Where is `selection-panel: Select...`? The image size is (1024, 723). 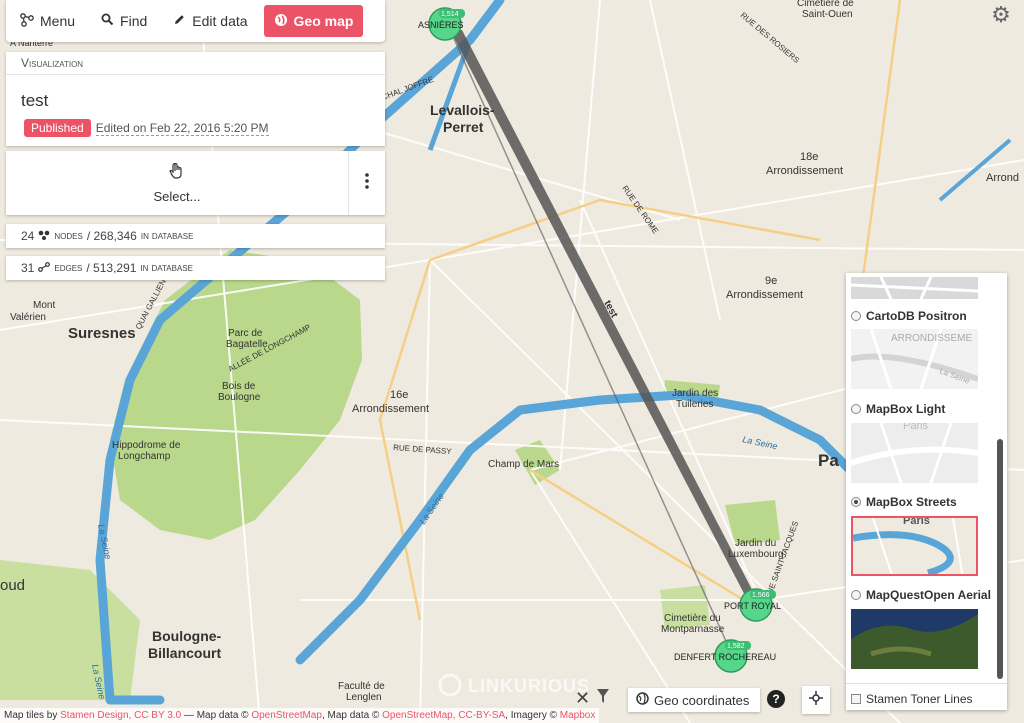 selection-panel: Select... is located at coordinates (195, 183).